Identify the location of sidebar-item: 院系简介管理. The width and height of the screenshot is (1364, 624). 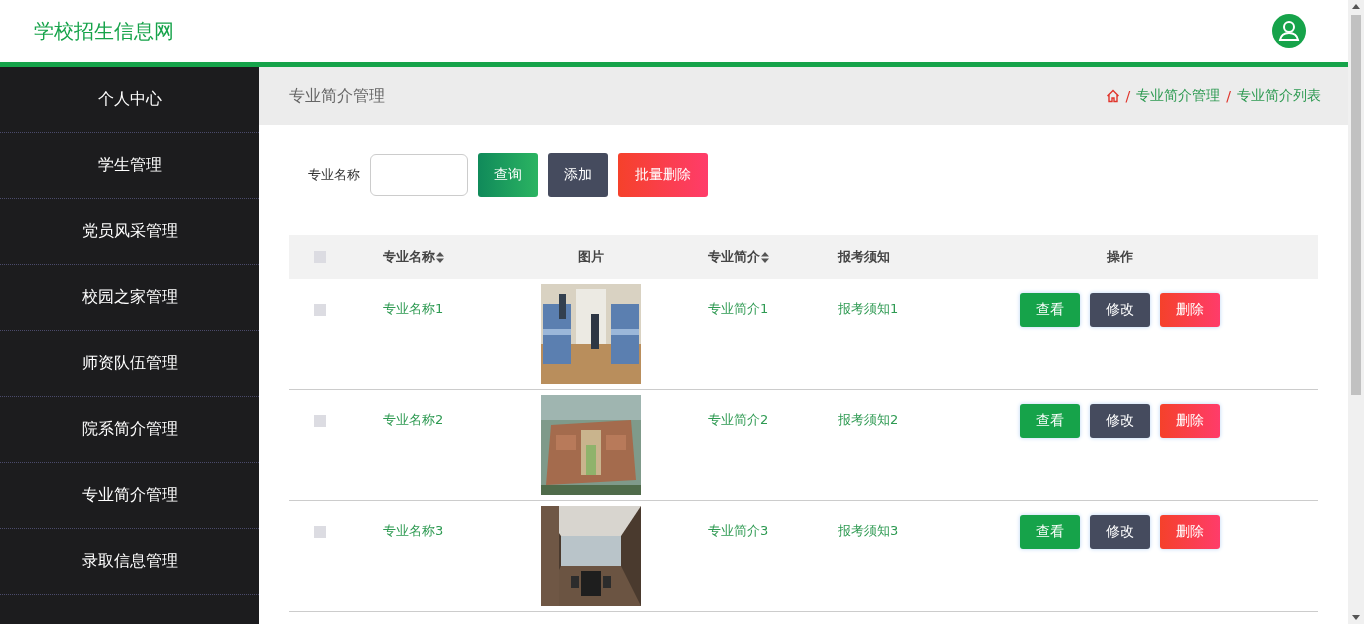
(129, 430).